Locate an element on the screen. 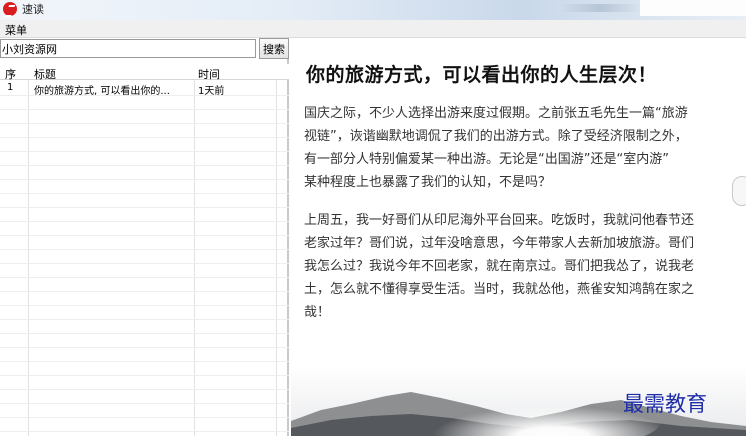 The width and height of the screenshot is (746, 436). search-input is located at coordinates (128, 48).